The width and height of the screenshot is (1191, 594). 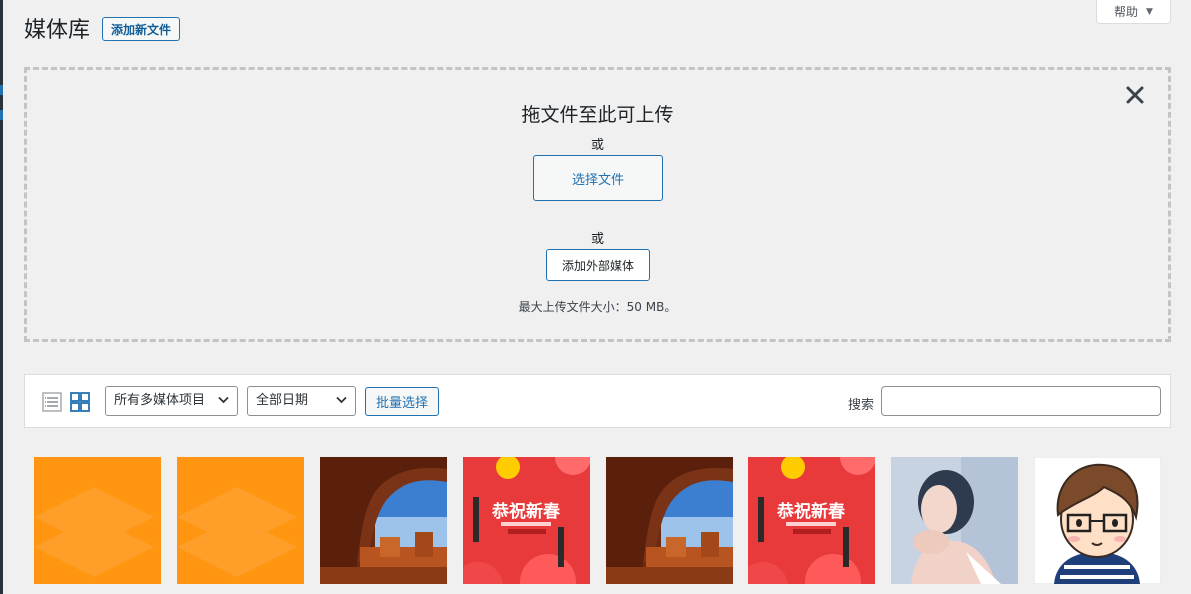 I want to click on grid-view-icon, so click(x=80, y=402).